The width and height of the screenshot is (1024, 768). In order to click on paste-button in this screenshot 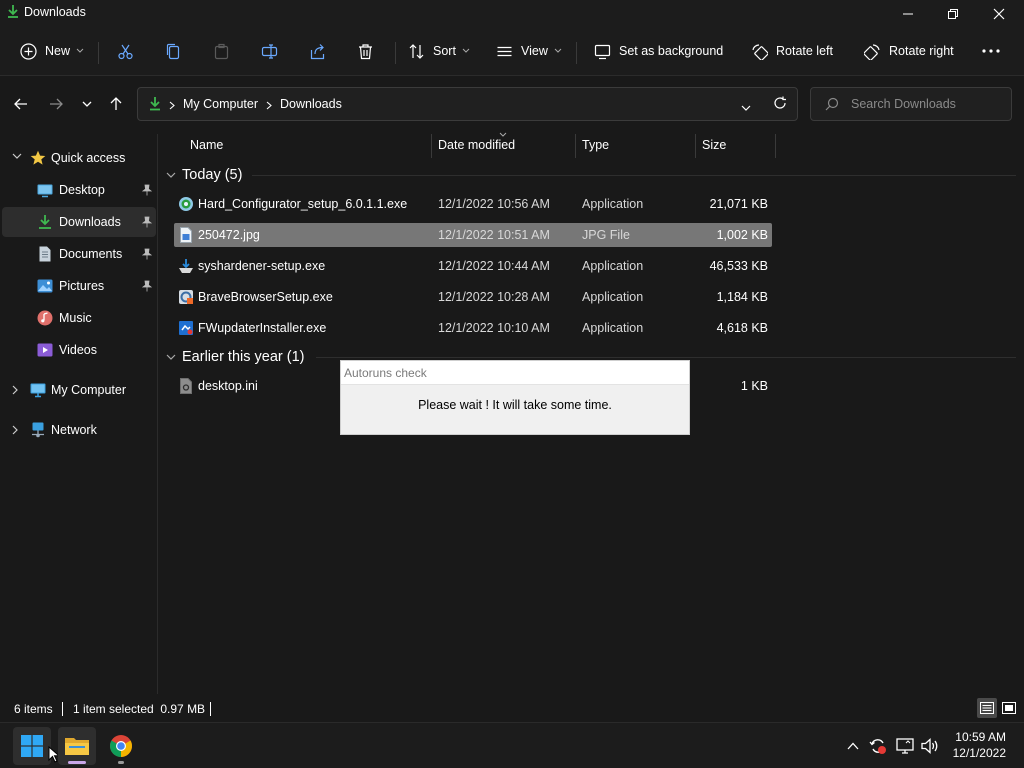, I will do `click(221, 51)`.